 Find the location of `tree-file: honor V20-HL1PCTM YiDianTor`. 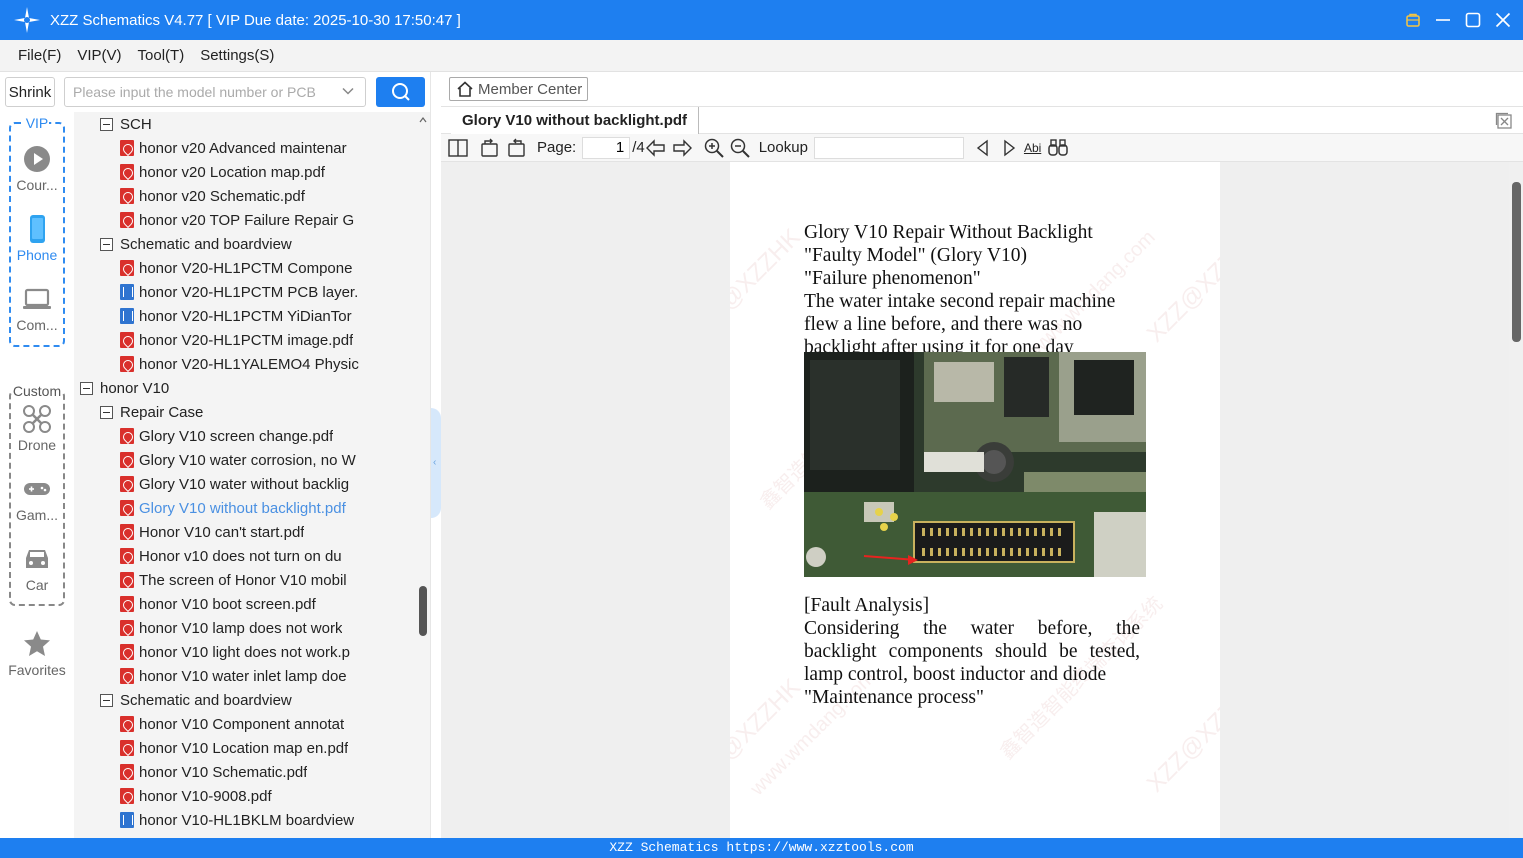

tree-file: honor V20-HL1PCTM YiDianTor is located at coordinates (262, 316).